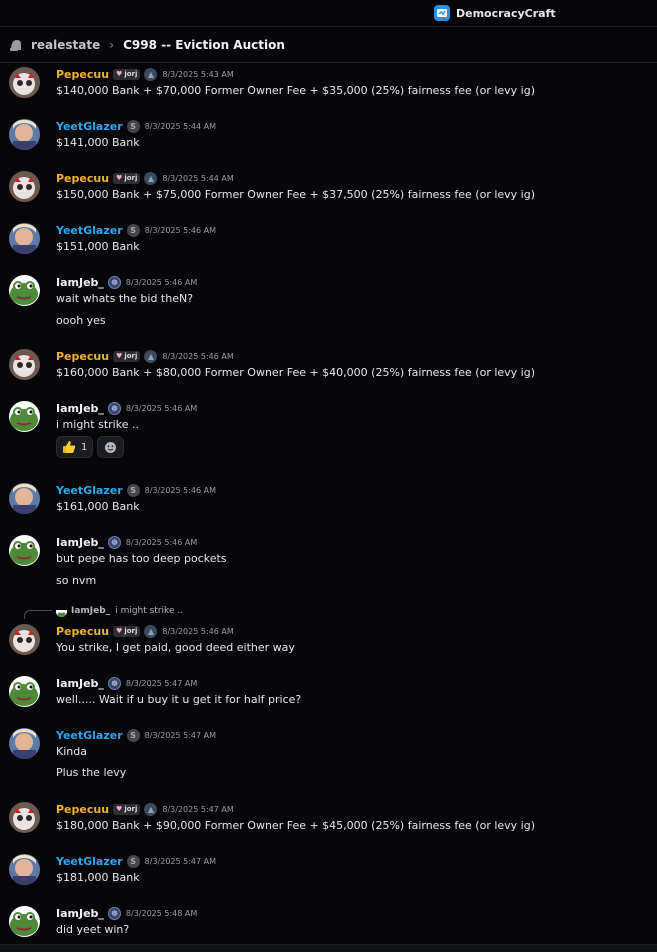  Describe the element at coordinates (91, 772) in the screenshot. I see `message-text: Plus the levy` at that location.